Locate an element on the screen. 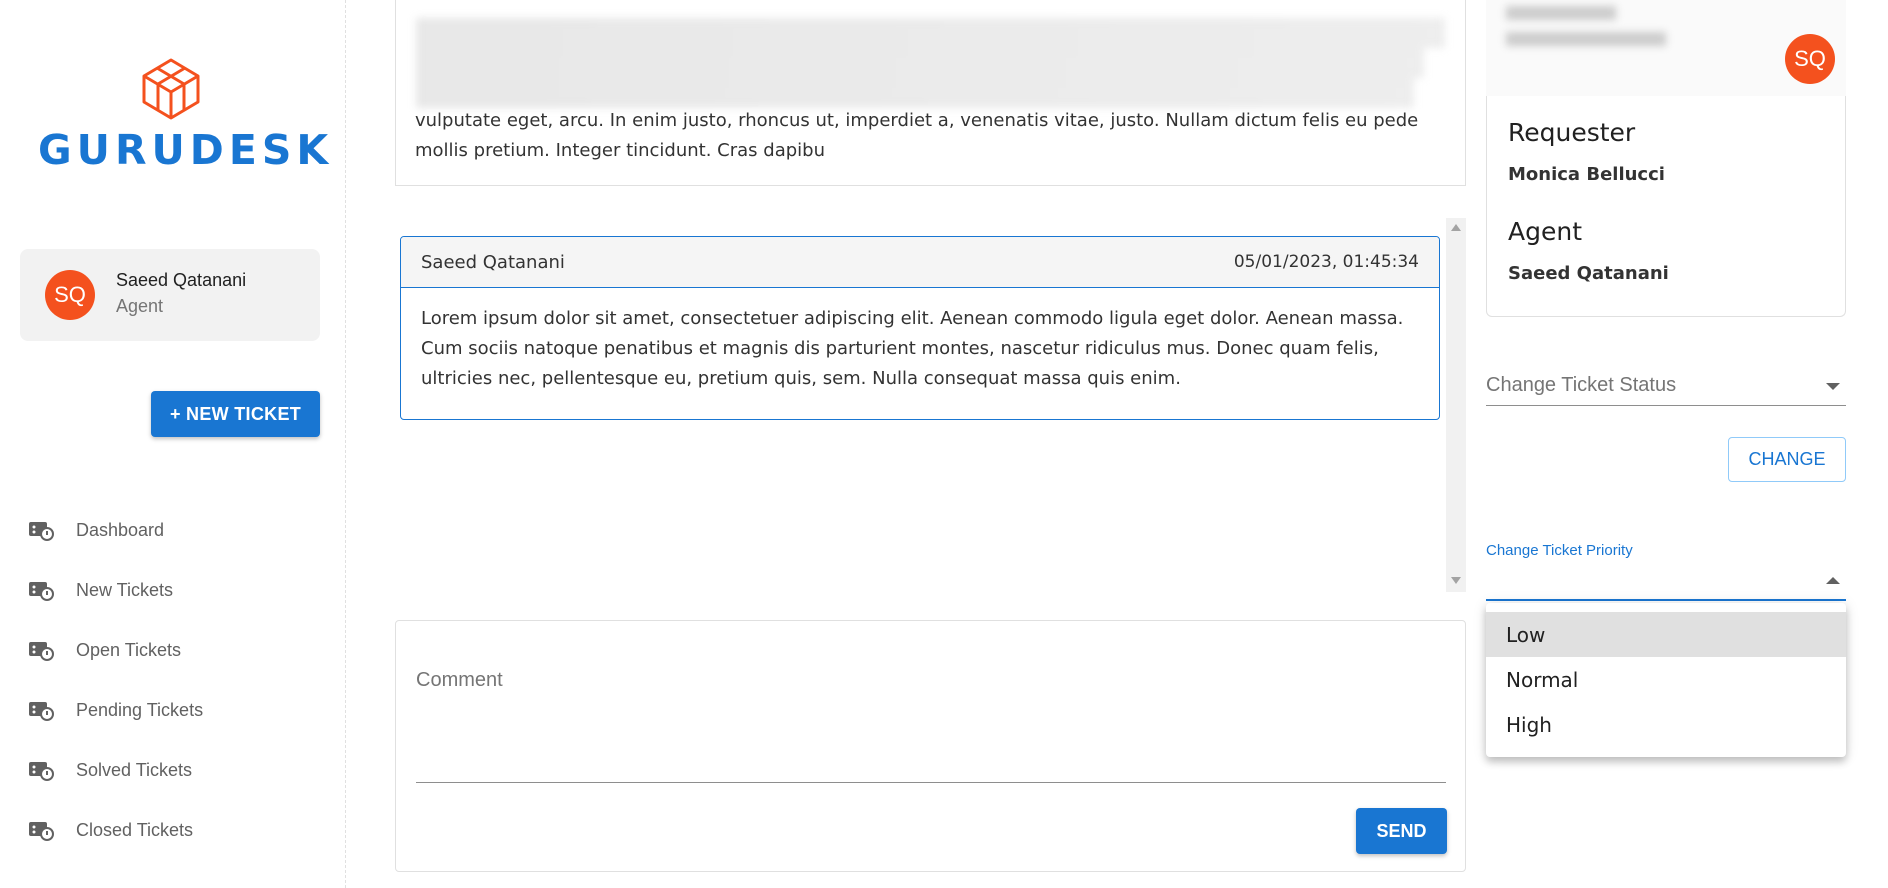 The image size is (1888, 888). avatar: SQ is located at coordinates (70, 295).